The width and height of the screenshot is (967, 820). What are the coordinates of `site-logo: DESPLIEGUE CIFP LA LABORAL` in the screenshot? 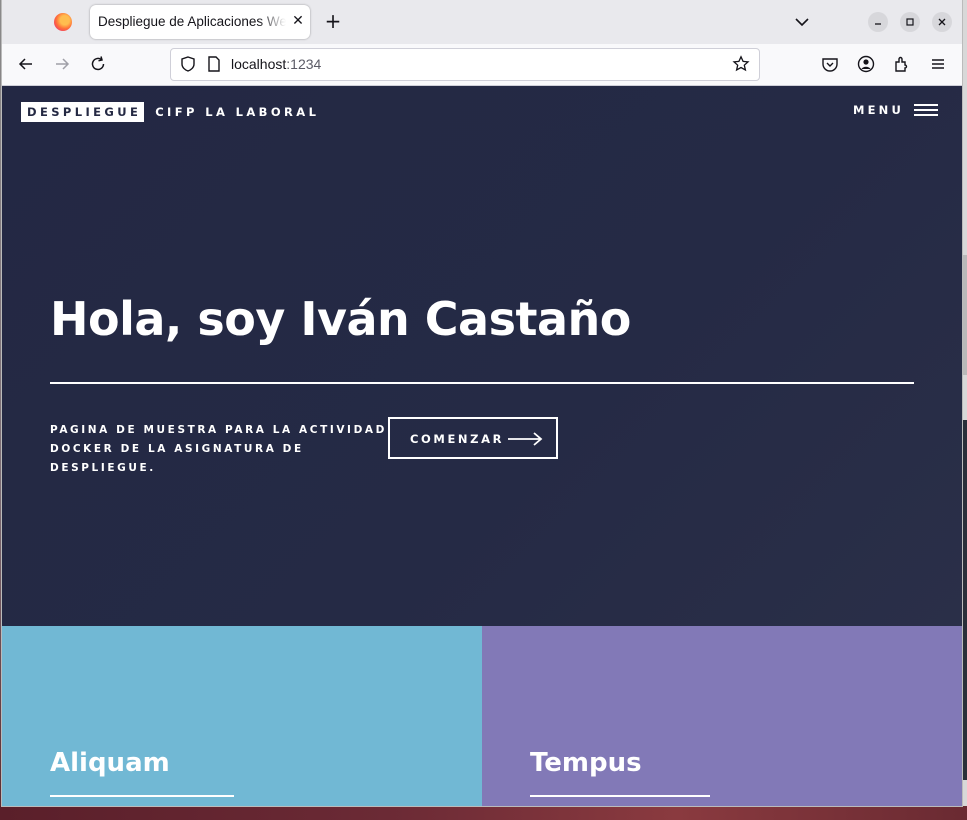 It's located at (170, 112).